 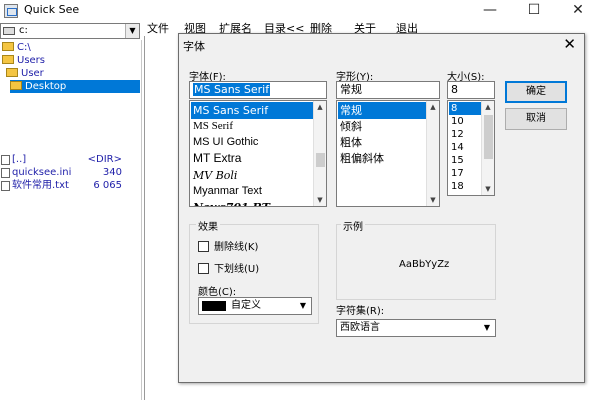 What do you see at coordinates (228, 269) in the screenshot?
I see `underline-checkbox: 下划线(U)` at bounding box center [228, 269].